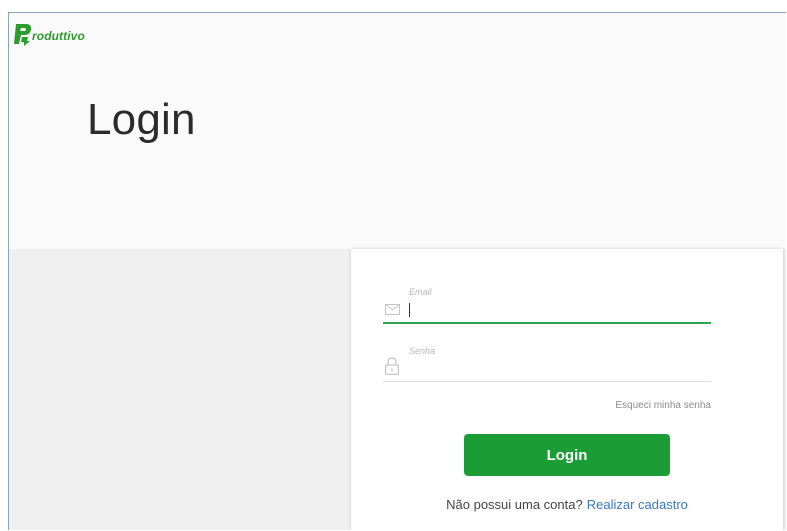 This screenshot has width=787, height=531. I want to click on password-label: Senha, so click(422, 351).